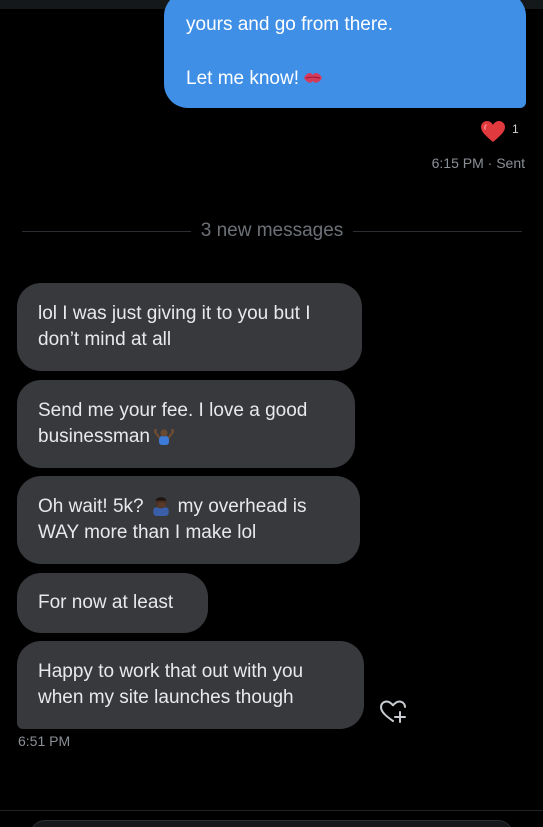  I want to click on message-text: businessman, so click(94, 436).